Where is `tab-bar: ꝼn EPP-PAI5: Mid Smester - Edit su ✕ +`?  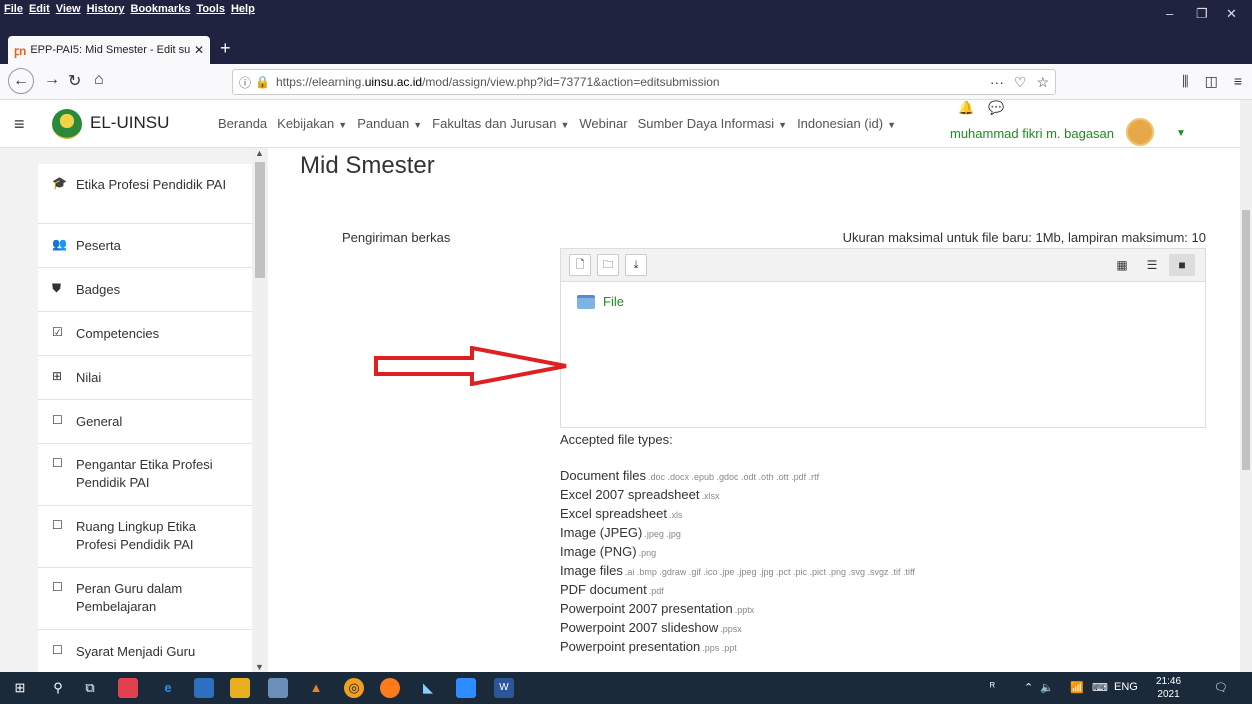
tab-bar: ꝼn EPP-PAI5: Mid Smester - Edit su ✕ + is located at coordinates (626, 48).